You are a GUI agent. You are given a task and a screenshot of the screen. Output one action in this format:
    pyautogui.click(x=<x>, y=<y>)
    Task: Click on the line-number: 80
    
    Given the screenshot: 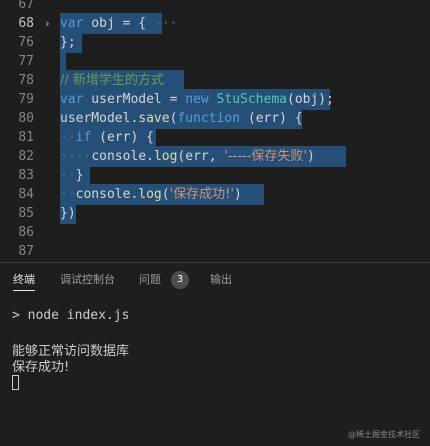 What is the action you would take?
    pyautogui.click(x=26, y=118)
    